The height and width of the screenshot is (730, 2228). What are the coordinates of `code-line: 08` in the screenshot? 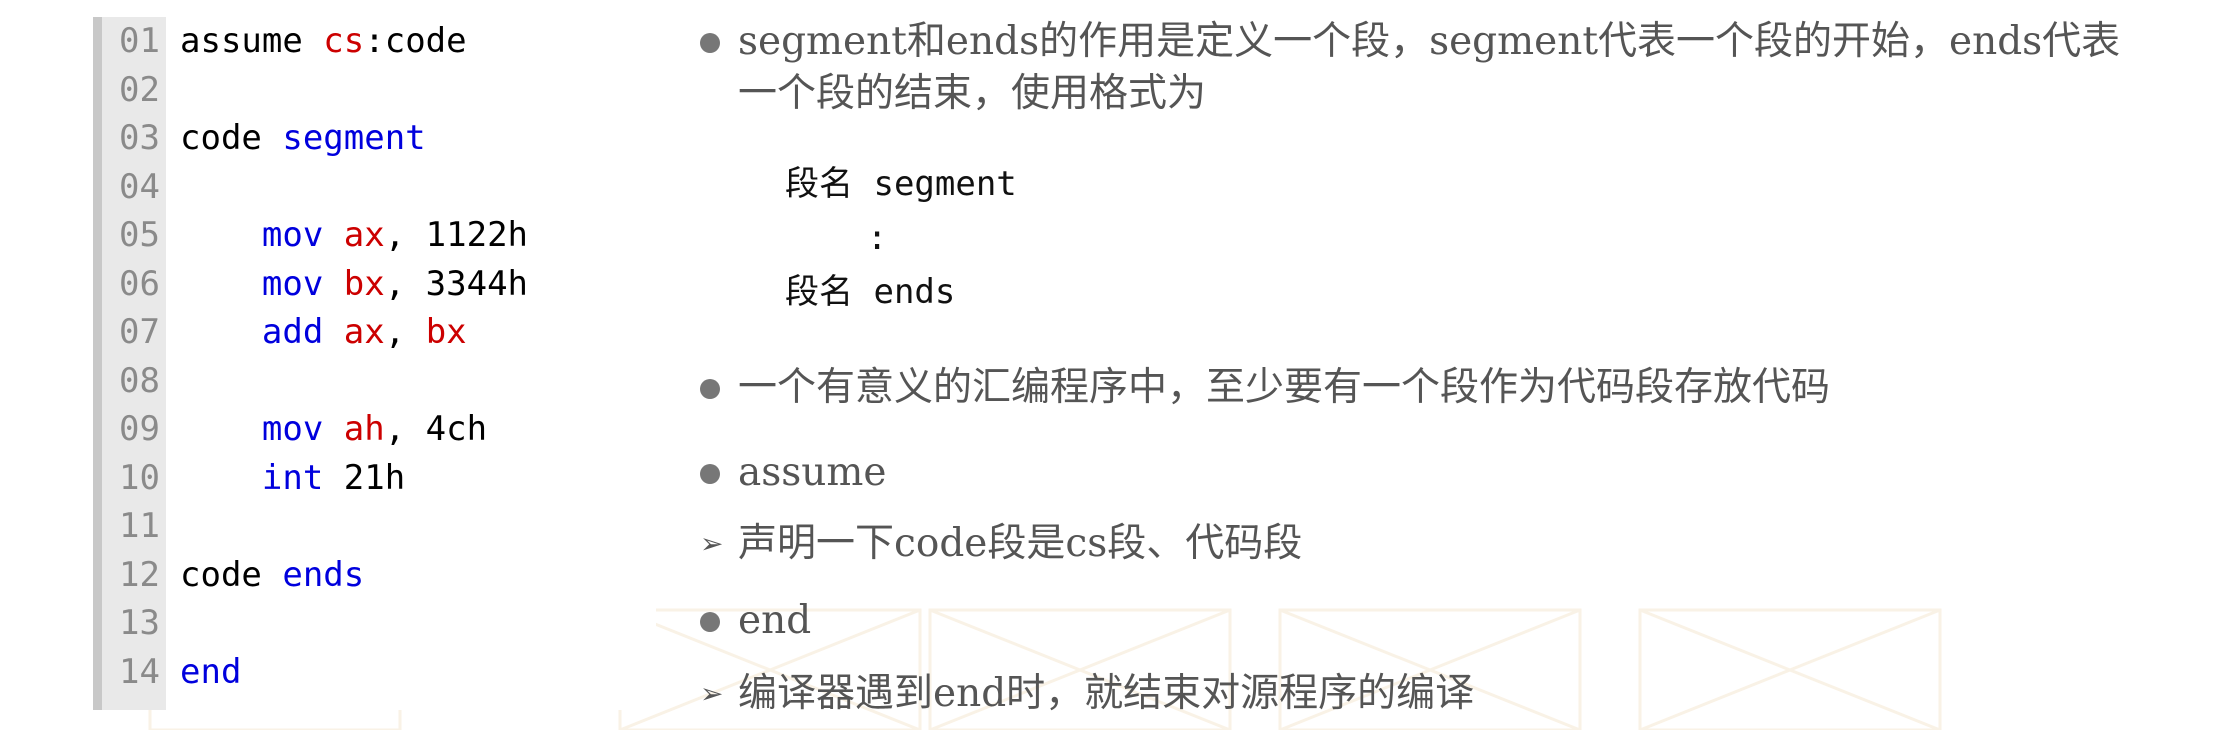 It's located at (141, 381).